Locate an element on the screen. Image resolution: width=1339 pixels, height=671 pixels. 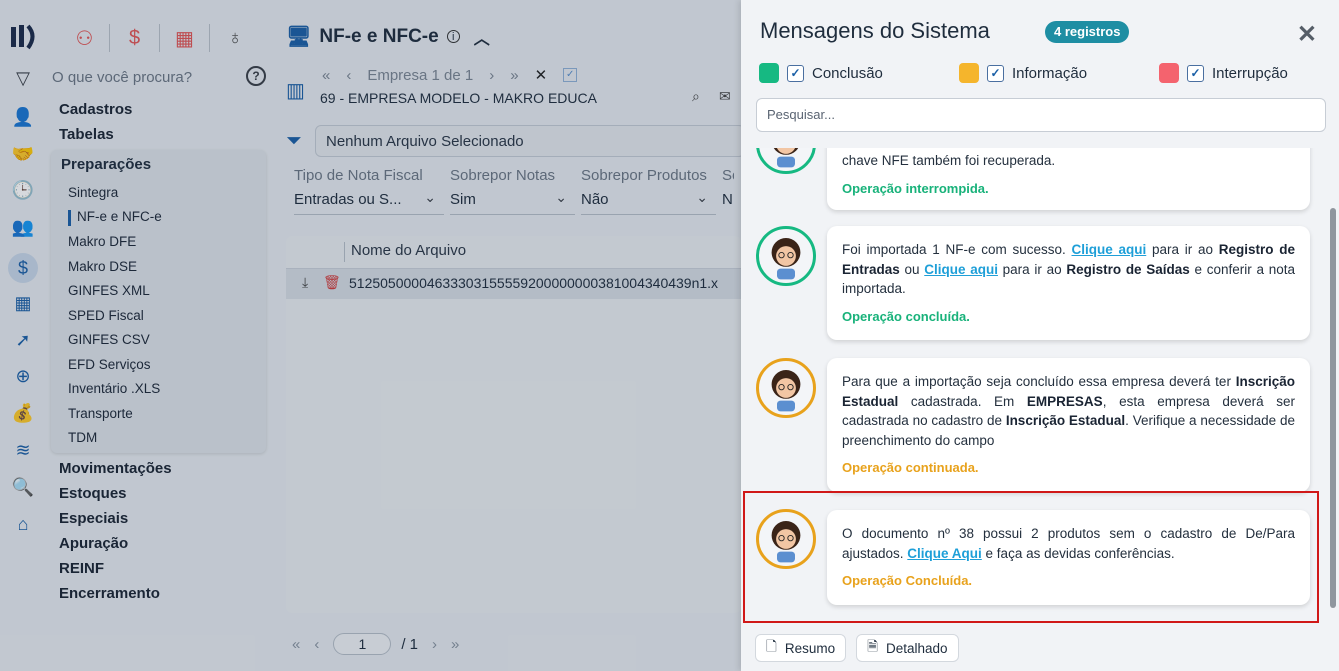
menu-especiais: Especiais is located at coordinates (115, 521).